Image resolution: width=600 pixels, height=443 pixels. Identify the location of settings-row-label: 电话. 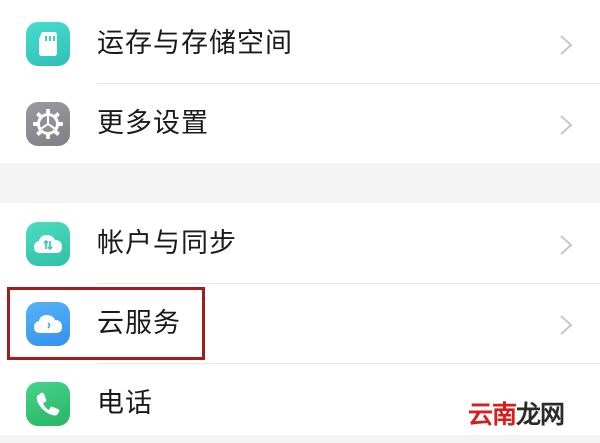
(125, 403).